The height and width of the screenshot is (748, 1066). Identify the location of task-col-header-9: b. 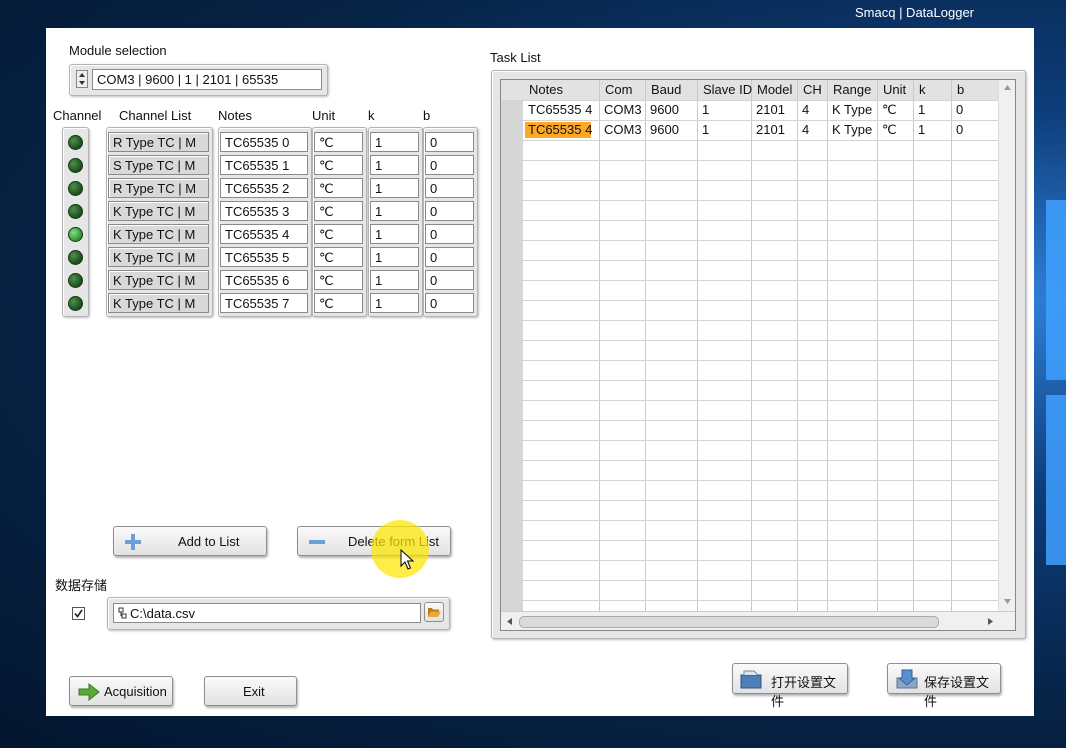
(960, 89).